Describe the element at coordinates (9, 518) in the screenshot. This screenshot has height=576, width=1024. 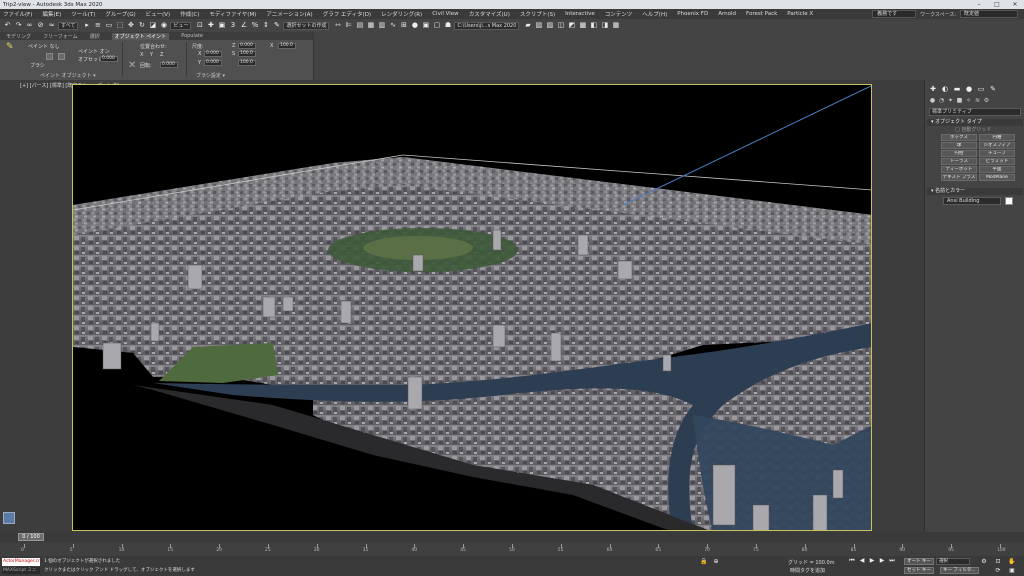
I see `viewport-layout-button` at that location.